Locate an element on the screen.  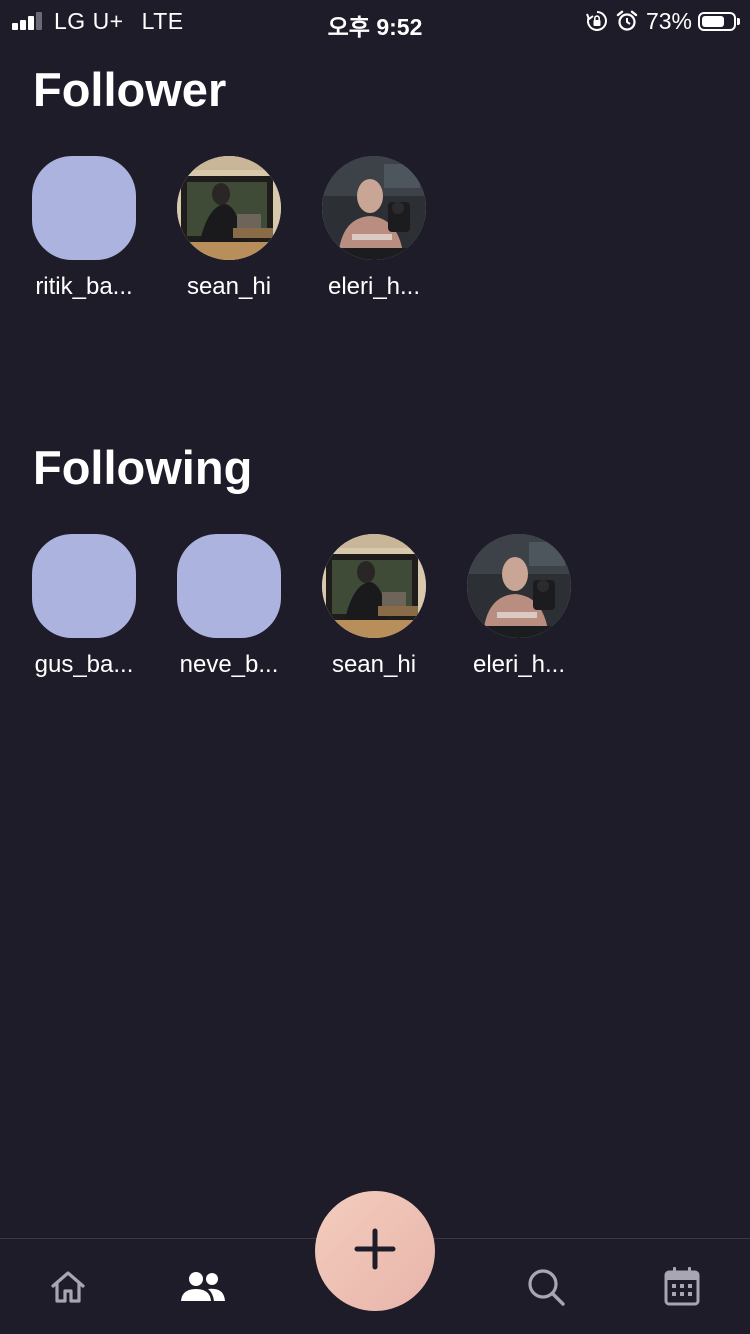
nav-calendar-button is located at coordinates (682, 1289).